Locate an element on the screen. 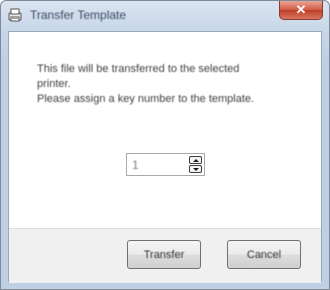 The image size is (330, 290). arrow-down-icon is located at coordinates (195, 169).